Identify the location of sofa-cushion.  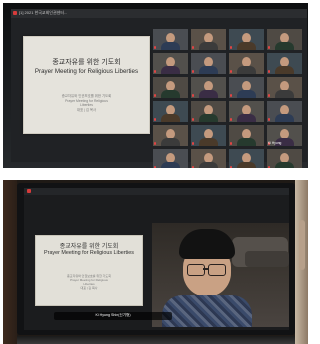
(267, 259).